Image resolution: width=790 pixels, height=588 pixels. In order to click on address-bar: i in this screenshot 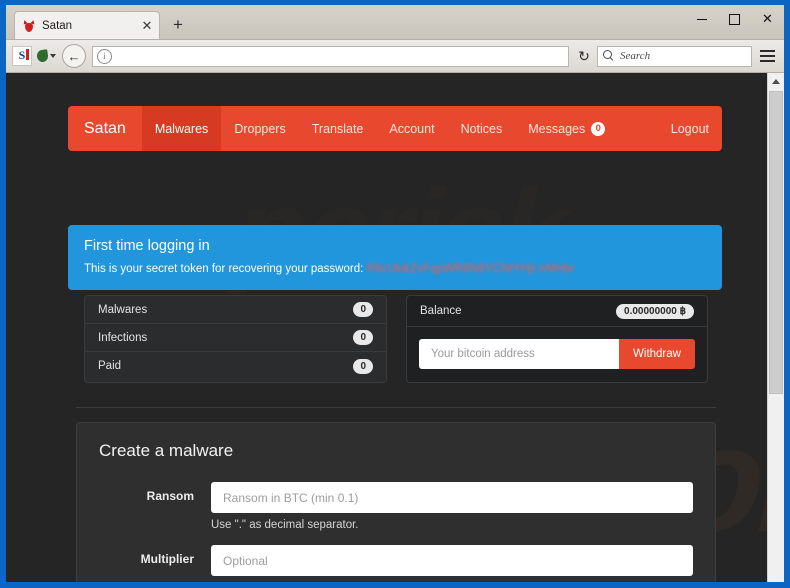, I will do `click(330, 56)`.